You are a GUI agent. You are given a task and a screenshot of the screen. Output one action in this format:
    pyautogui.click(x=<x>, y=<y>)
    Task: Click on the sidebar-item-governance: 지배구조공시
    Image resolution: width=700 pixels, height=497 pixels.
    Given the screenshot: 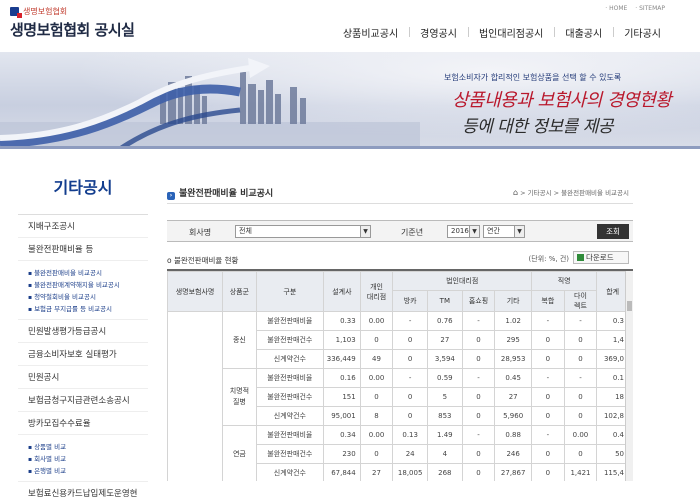 What is the action you would take?
    pyautogui.click(x=83, y=226)
    